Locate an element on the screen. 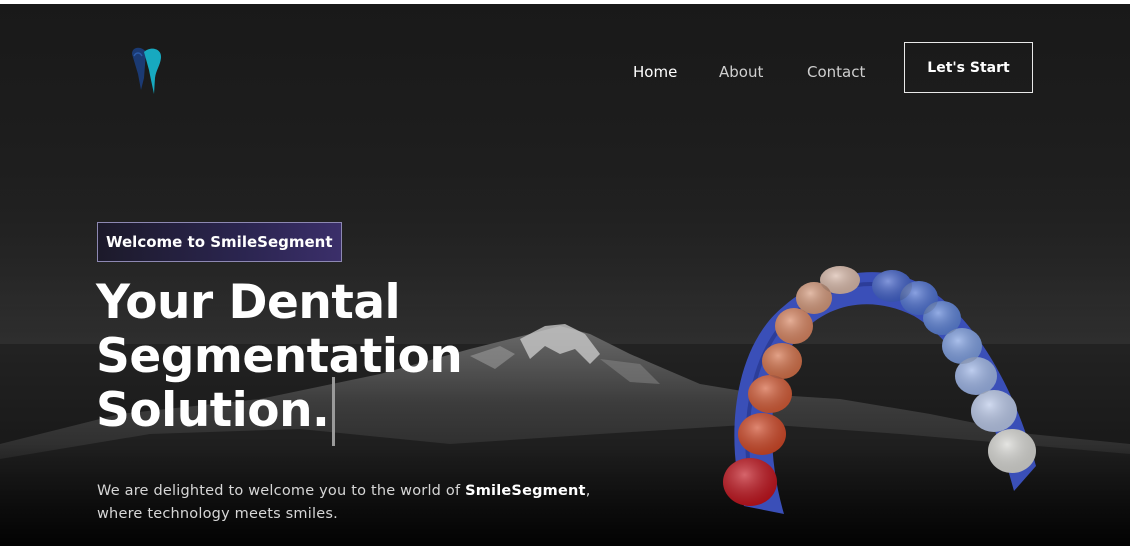 The height and width of the screenshot is (546, 1130). welcome-badge: Welcome to SmileSegment is located at coordinates (219, 242).